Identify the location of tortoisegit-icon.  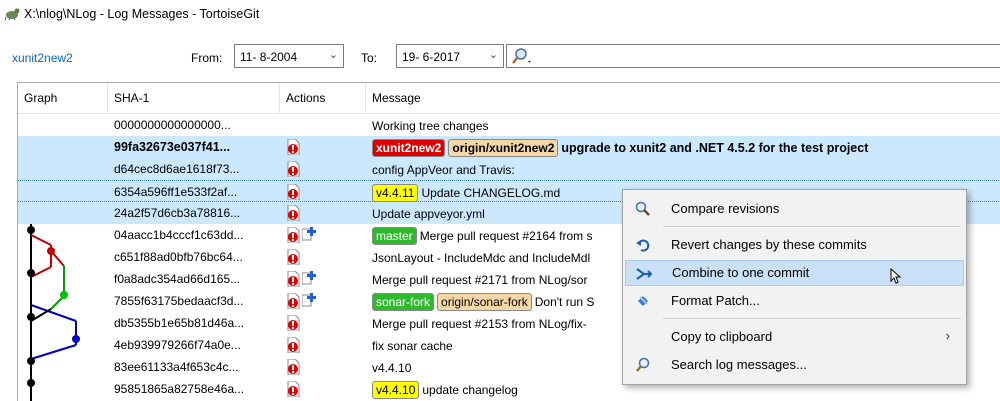
(12, 14).